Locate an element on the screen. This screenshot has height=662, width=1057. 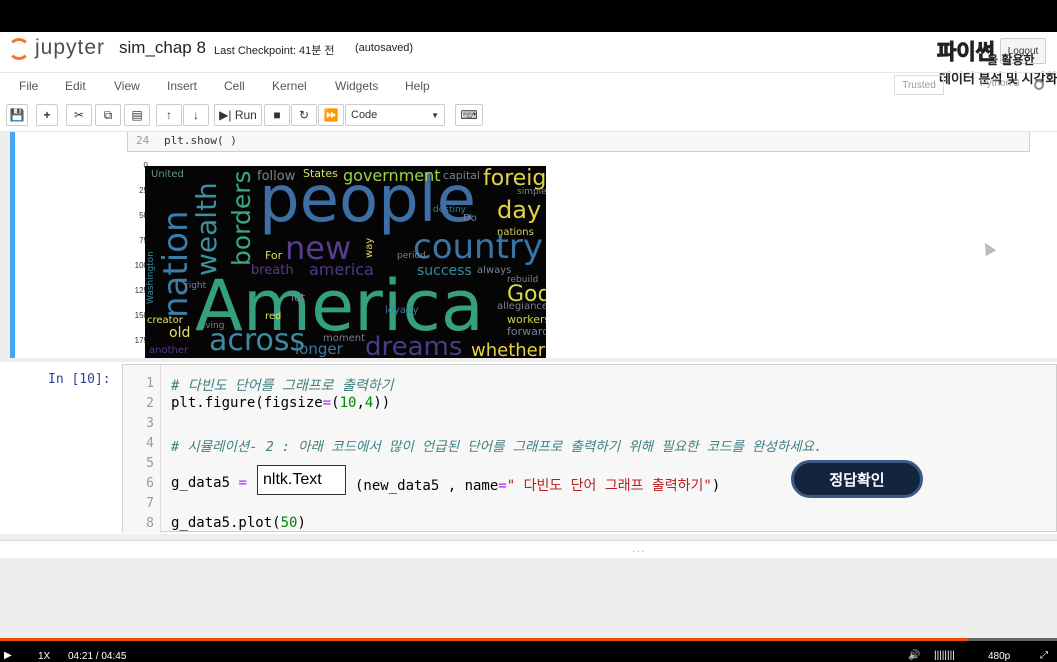
code-line-gdata-rest: (new_data5 , name=" 다빈도 단어 그래프 출력하기") is located at coordinates (537, 485).